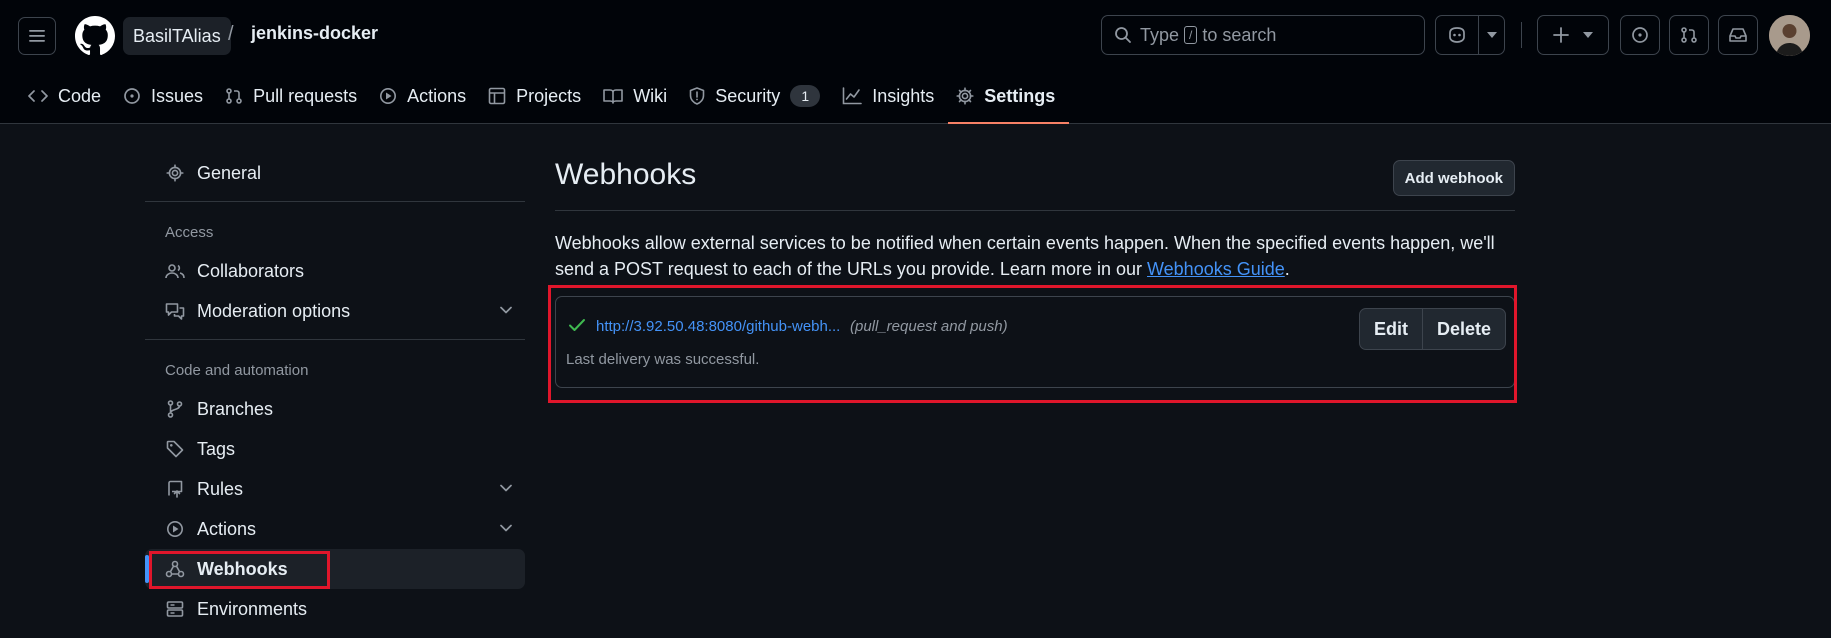 This screenshot has width=1831, height=638. Describe the element at coordinates (805, 96) in the screenshot. I see `security-counter-badge: 1` at that location.